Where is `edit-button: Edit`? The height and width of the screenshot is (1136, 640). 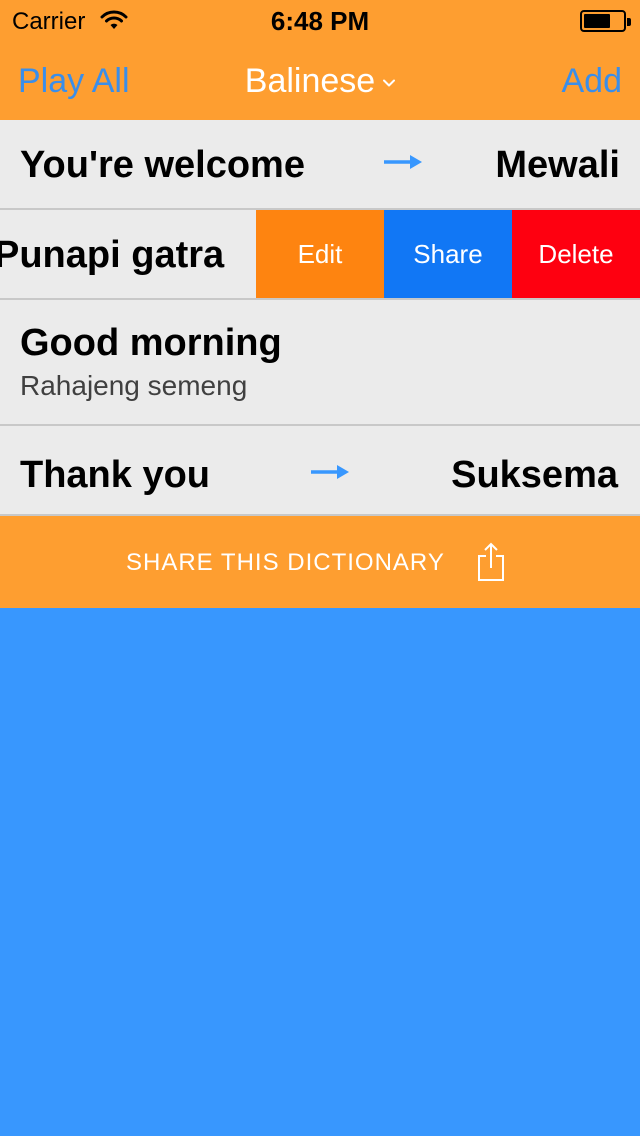
edit-button: Edit is located at coordinates (320, 254).